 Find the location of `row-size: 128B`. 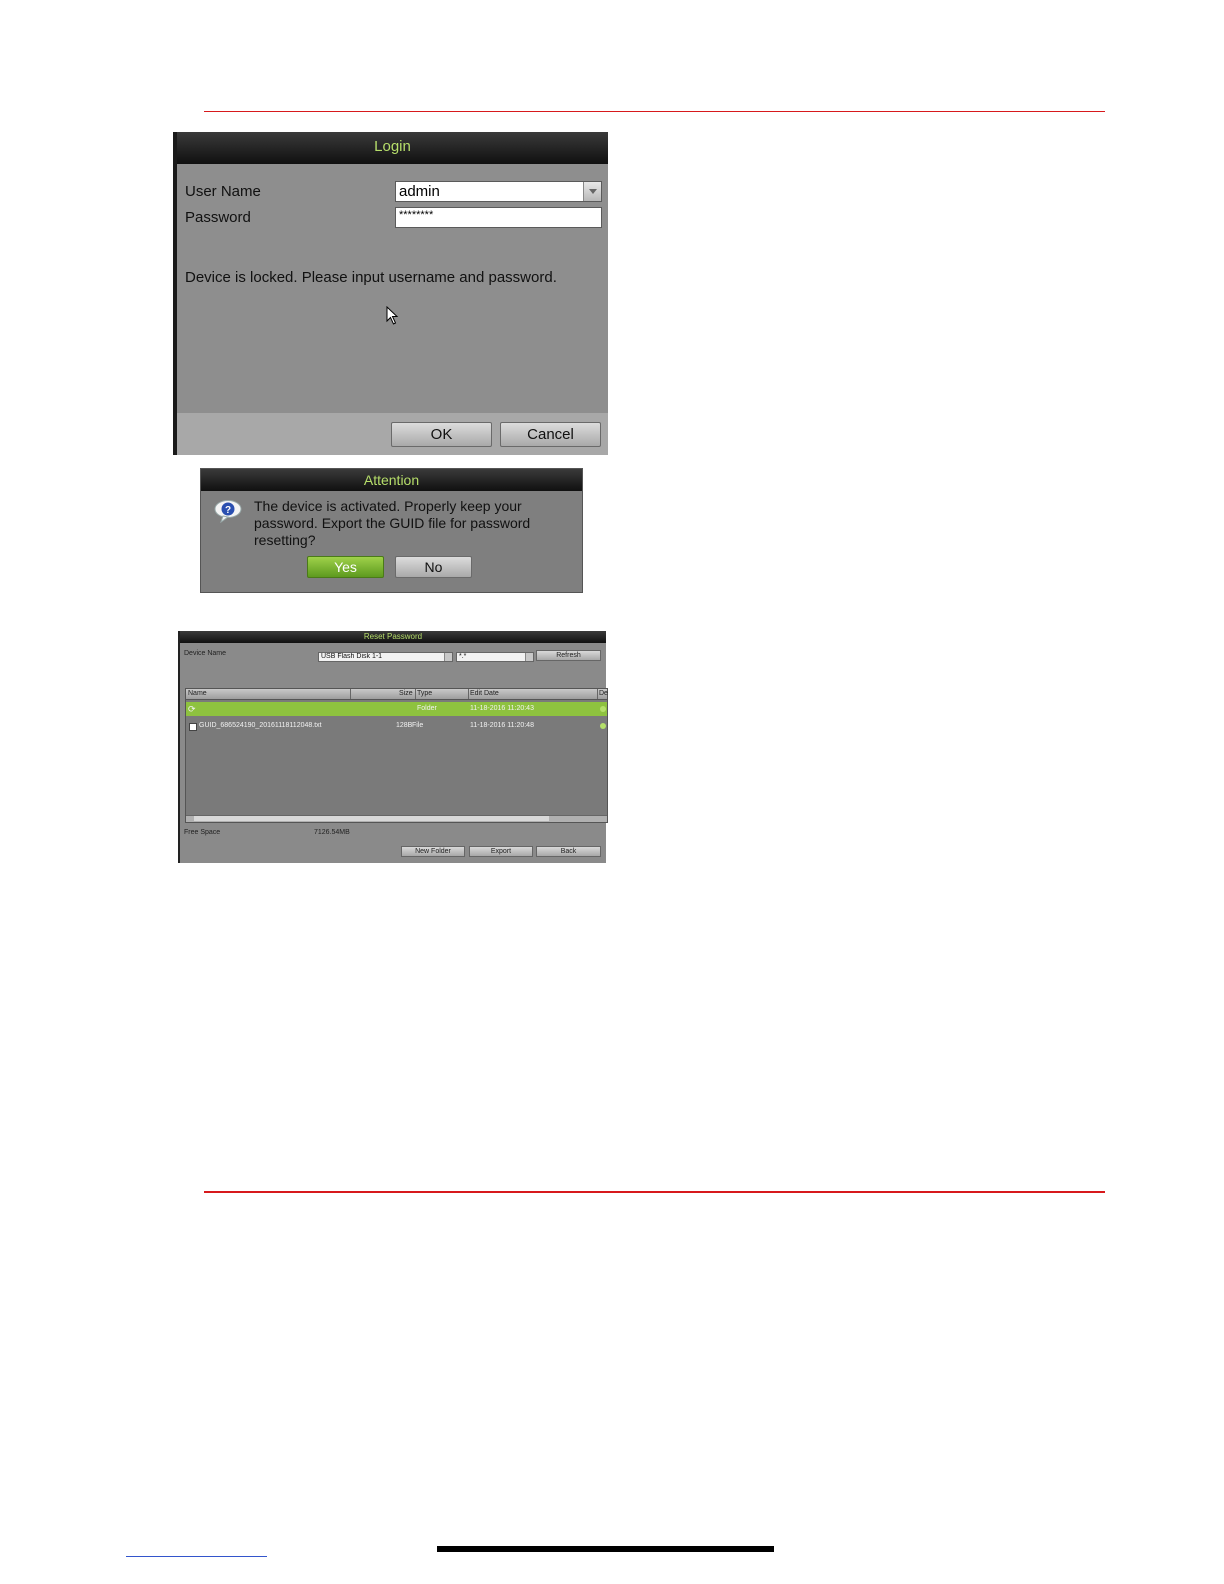

row-size: 128B is located at coordinates (404, 725).